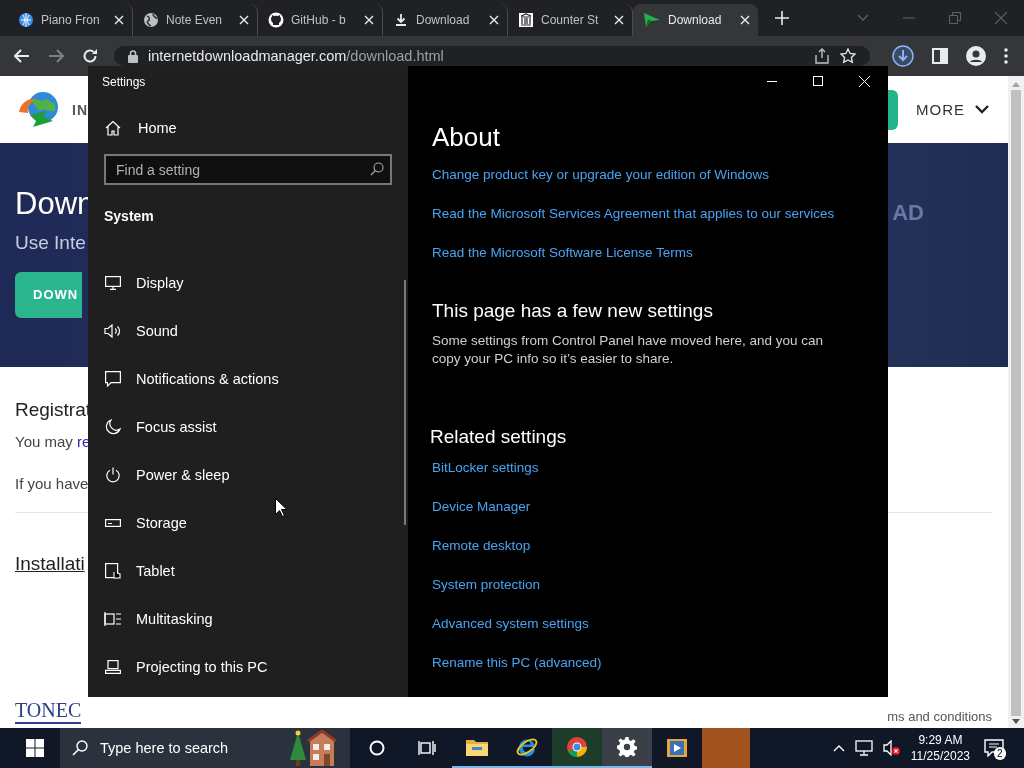  What do you see at coordinates (562, 252) in the screenshot?
I see `link: Read the Microsoft Software License Terms` at bounding box center [562, 252].